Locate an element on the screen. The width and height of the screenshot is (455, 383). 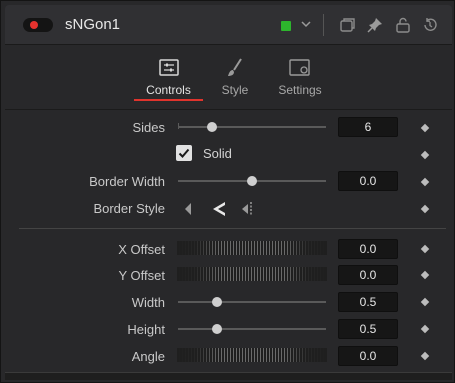
reset-icon is located at coordinates (430, 25).